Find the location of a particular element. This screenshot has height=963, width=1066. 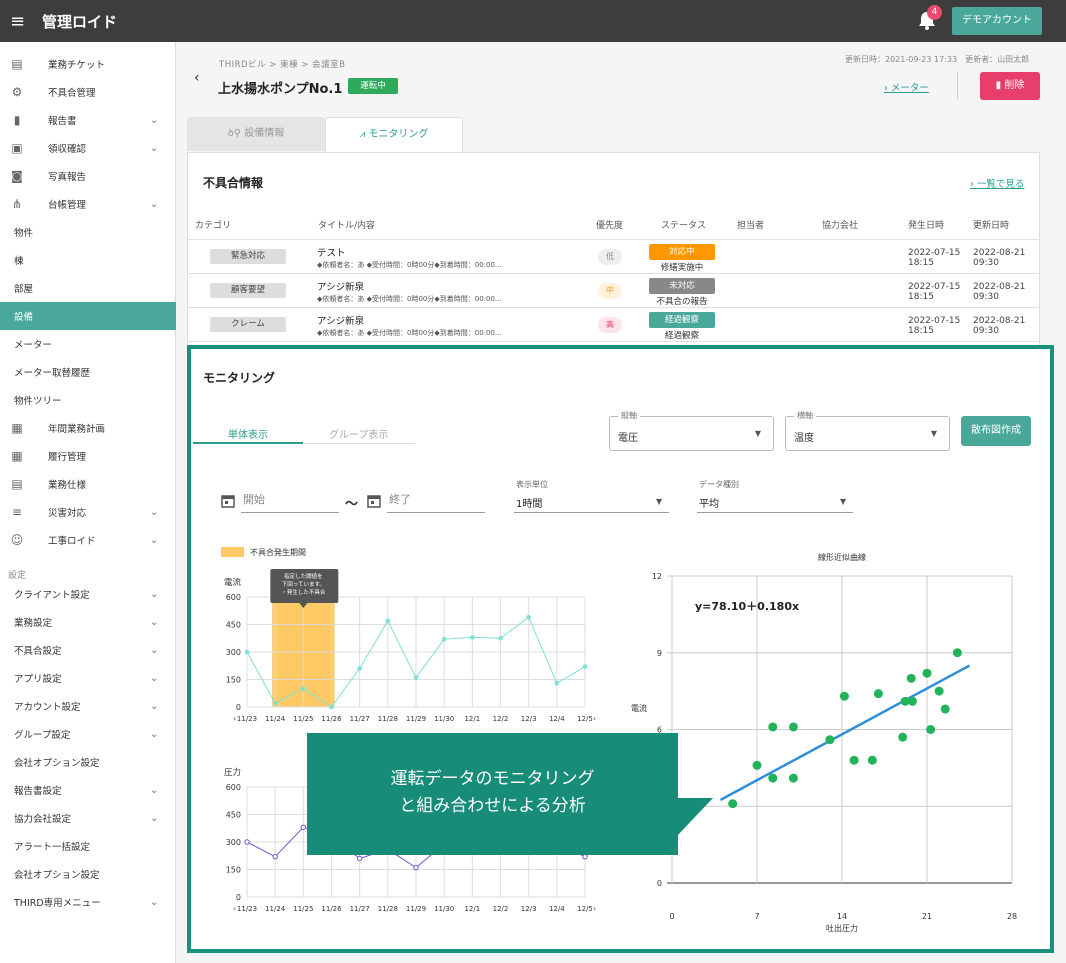

sidebar-item: ⋔ 台帳管理 ⌄ is located at coordinates (88, 204).